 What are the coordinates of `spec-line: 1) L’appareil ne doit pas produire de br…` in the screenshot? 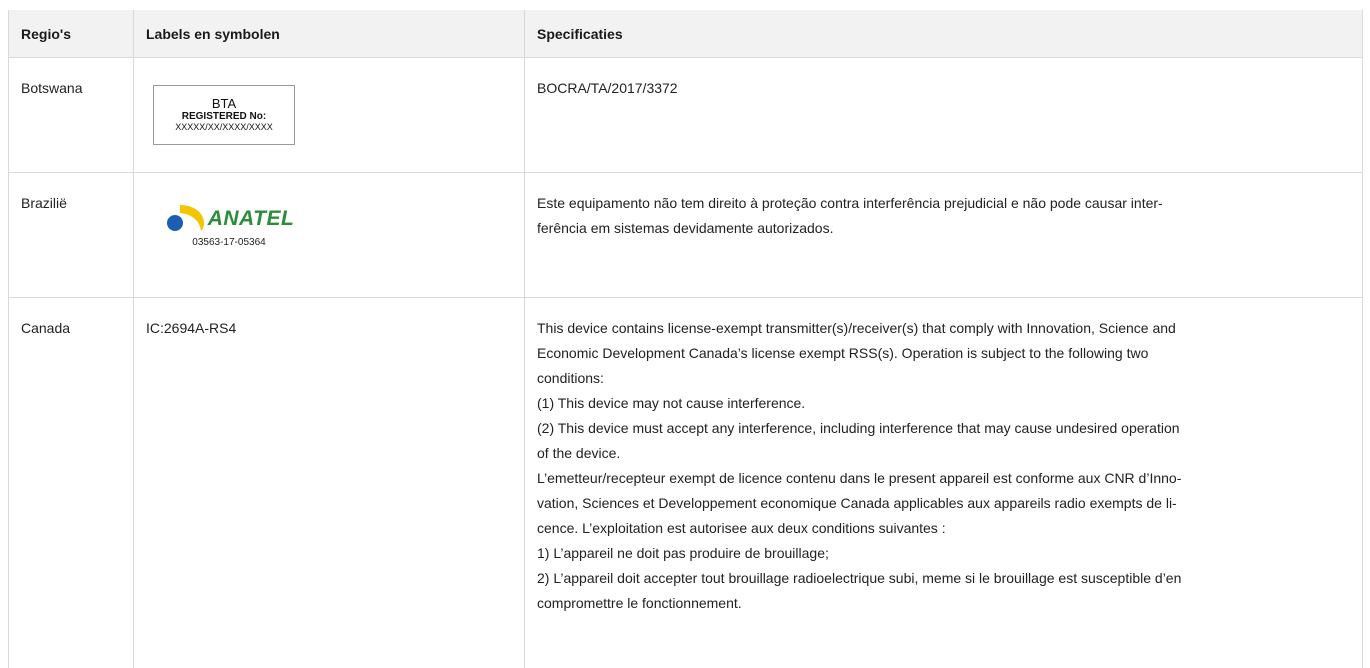 It's located at (683, 553).